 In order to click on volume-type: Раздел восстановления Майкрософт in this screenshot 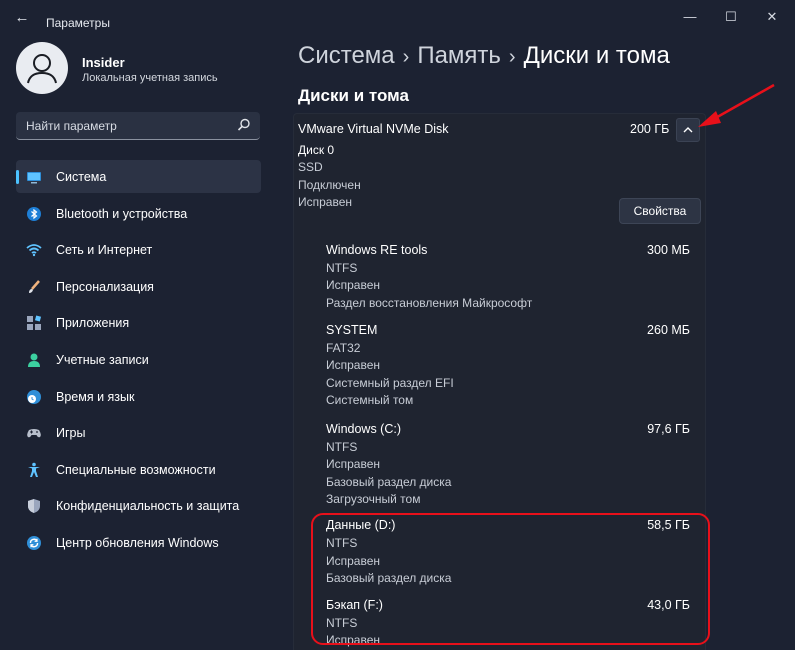, I will do `click(429, 303)`.